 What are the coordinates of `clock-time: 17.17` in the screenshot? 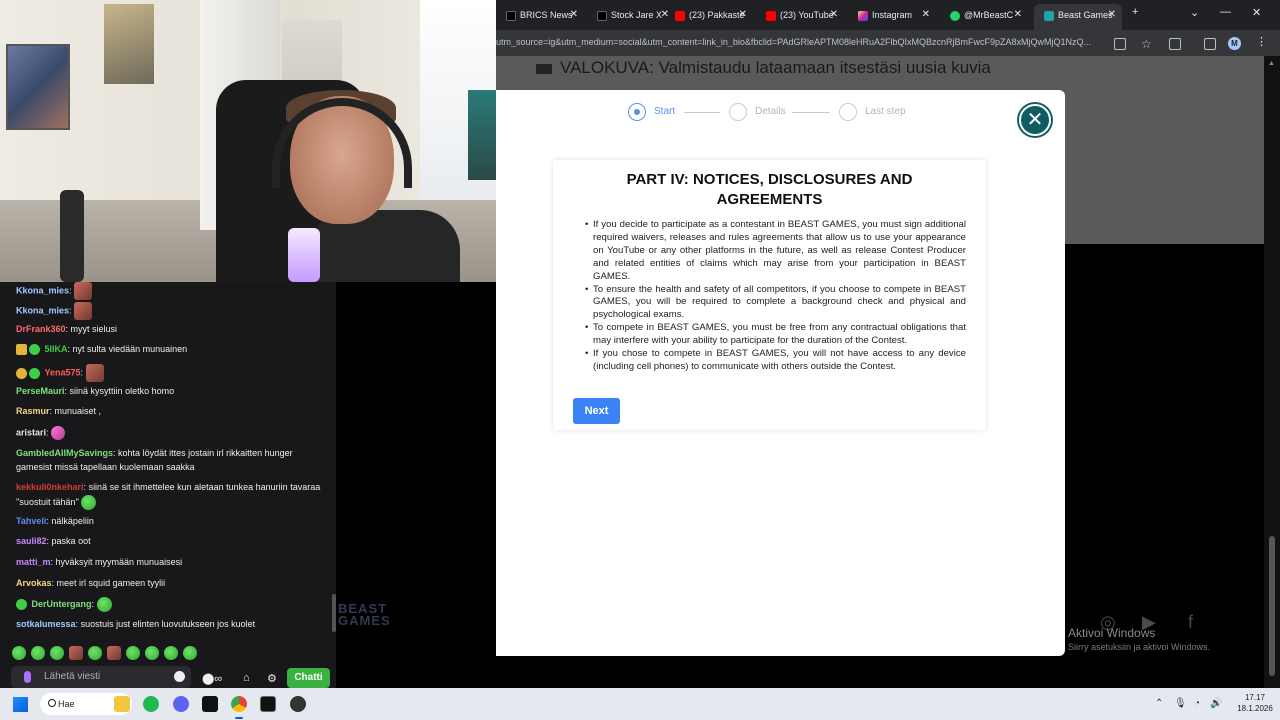 It's located at (1255, 697).